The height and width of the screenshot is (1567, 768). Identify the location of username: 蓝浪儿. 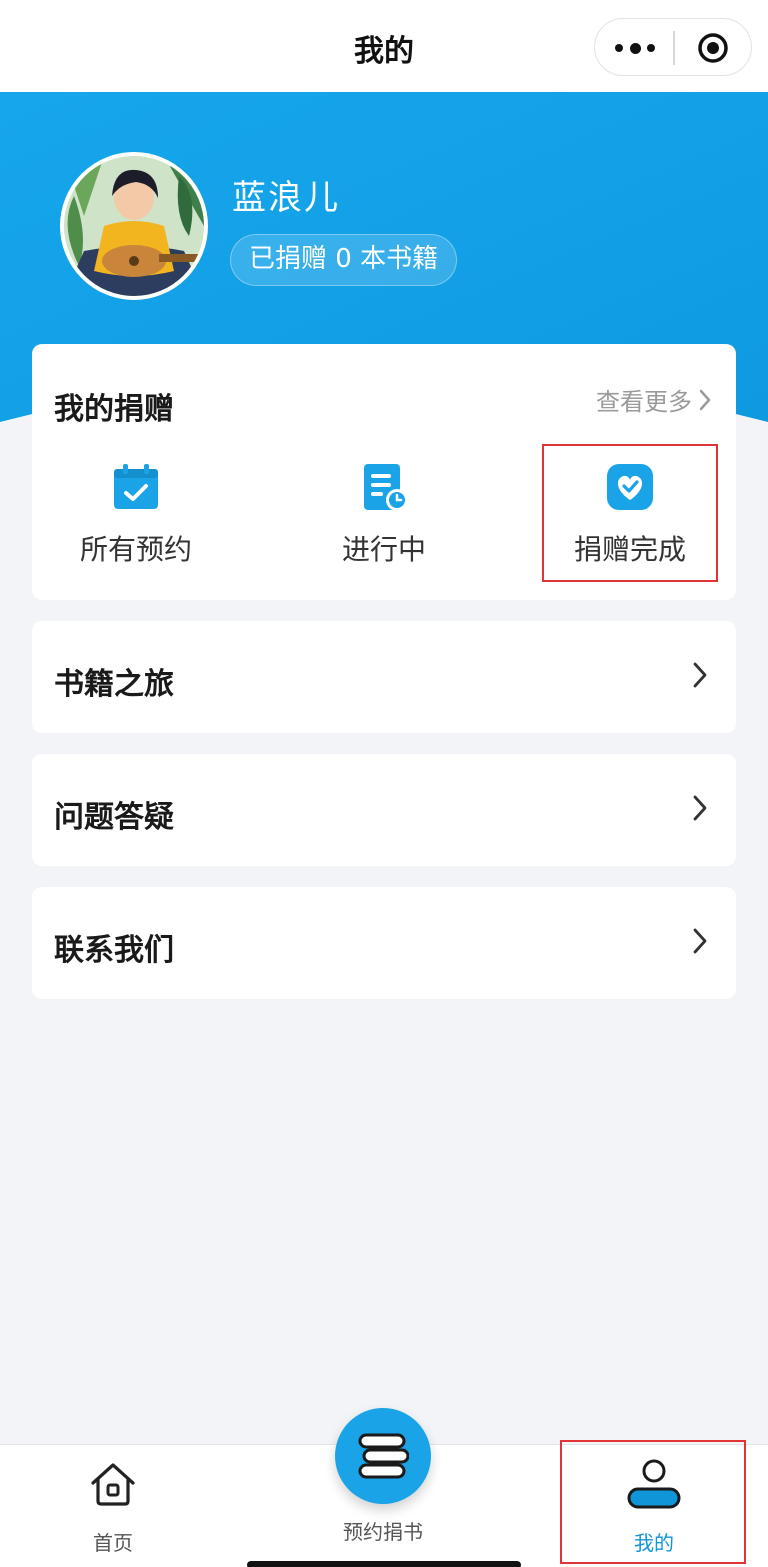
(286, 198).